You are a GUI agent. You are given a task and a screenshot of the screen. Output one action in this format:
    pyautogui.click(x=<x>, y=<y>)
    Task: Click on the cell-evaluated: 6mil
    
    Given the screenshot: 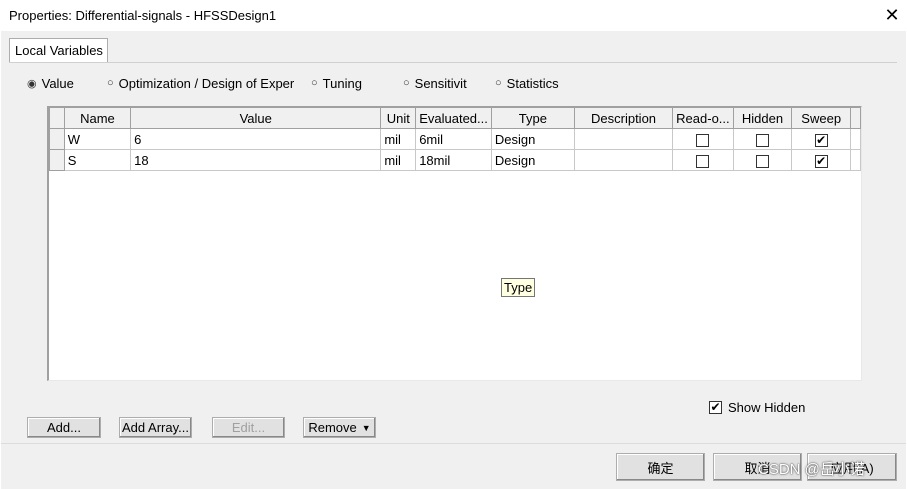 What is the action you would take?
    pyautogui.click(x=453, y=139)
    